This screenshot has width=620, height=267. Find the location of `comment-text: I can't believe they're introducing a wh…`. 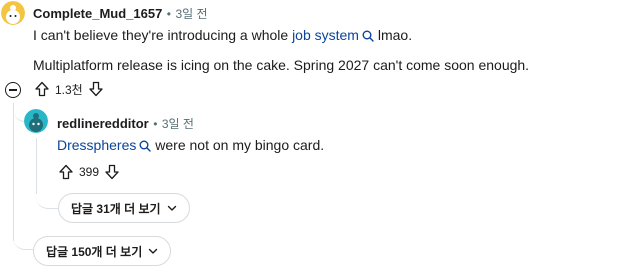

comment-text: I can't believe they're introducing a wh… is located at coordinates (163, 35).